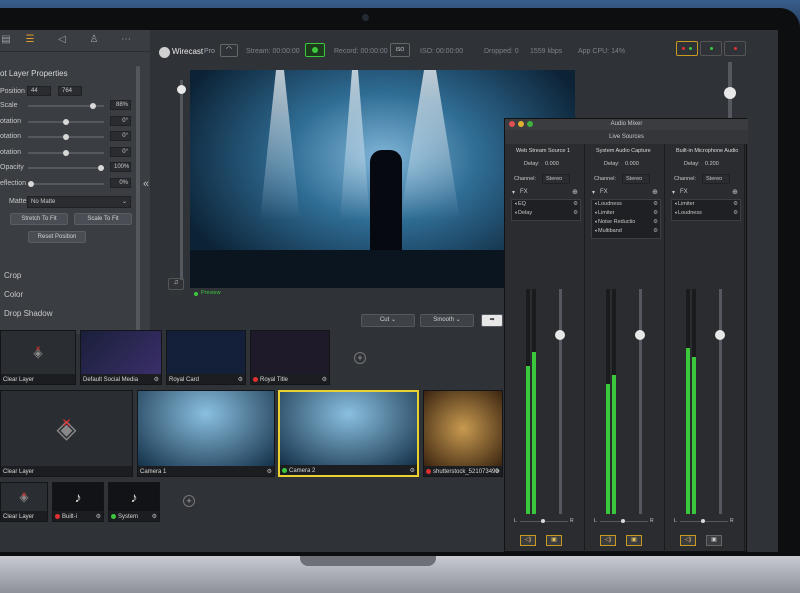  Describe the element at coordinates (121, 357) in the screenshot. I see `shot-tile: Default Social Media ⚙` at that location.